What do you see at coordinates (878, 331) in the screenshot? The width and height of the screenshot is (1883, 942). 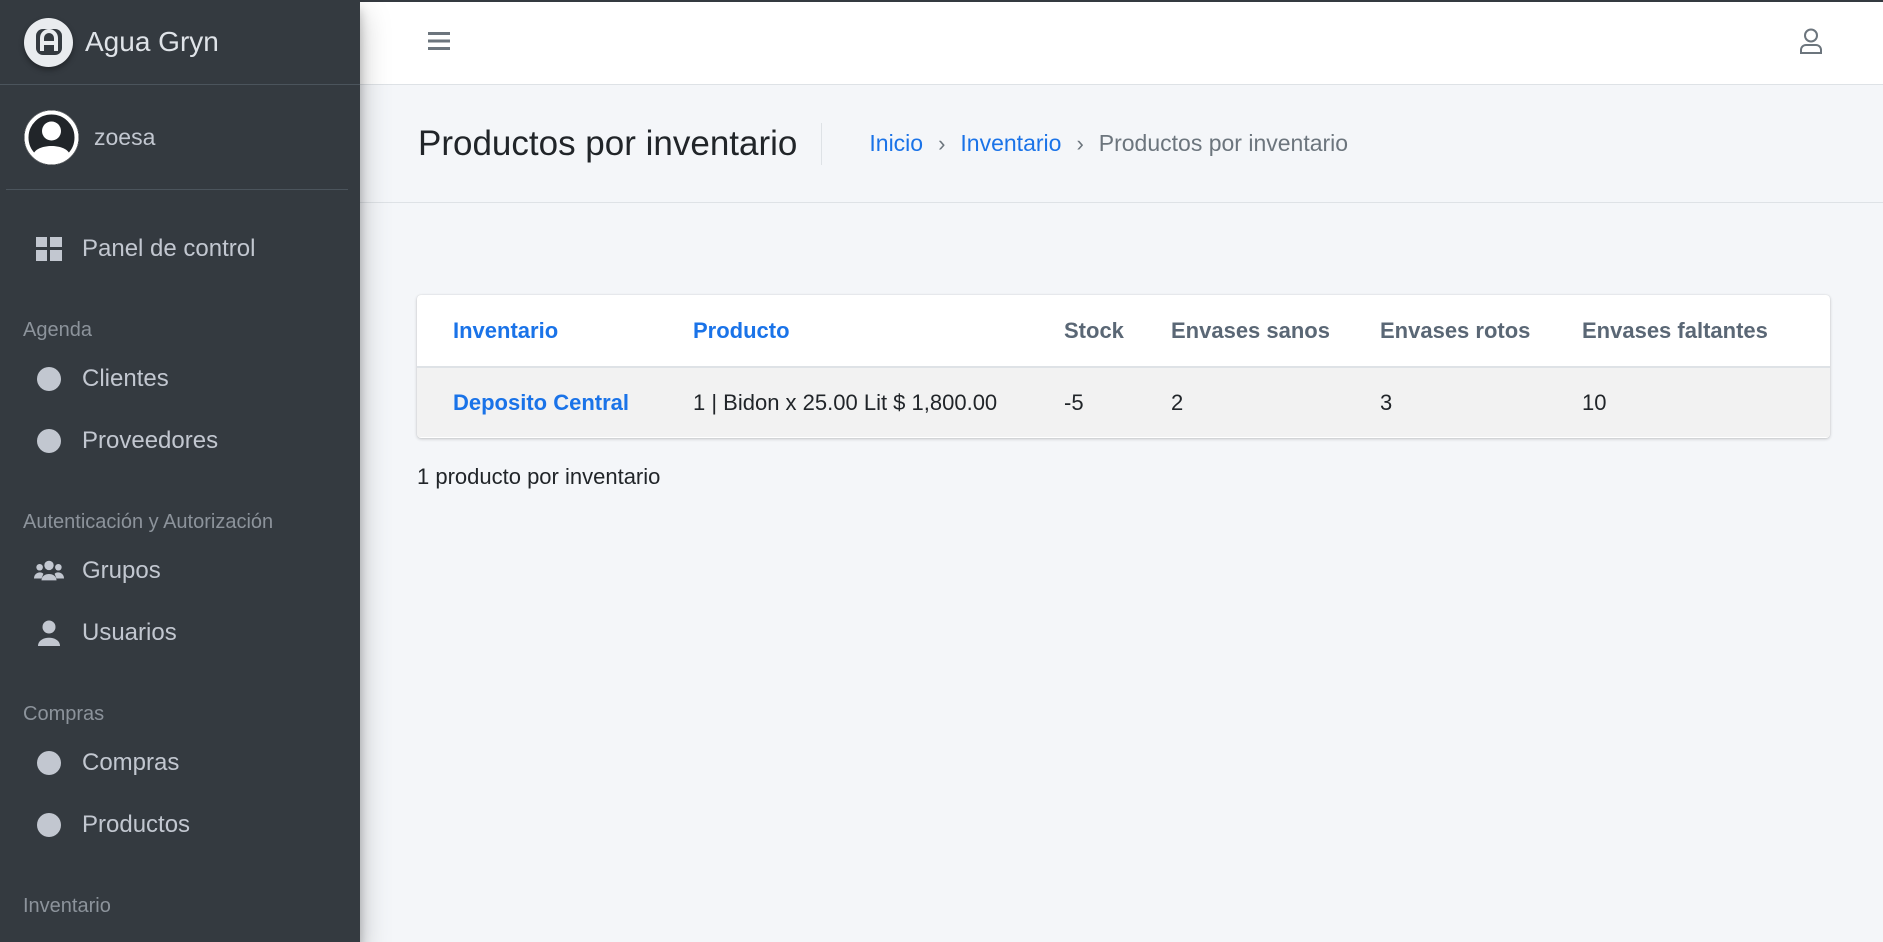 I see `column-header-producto: Producto` at bounding box center [878, 331].